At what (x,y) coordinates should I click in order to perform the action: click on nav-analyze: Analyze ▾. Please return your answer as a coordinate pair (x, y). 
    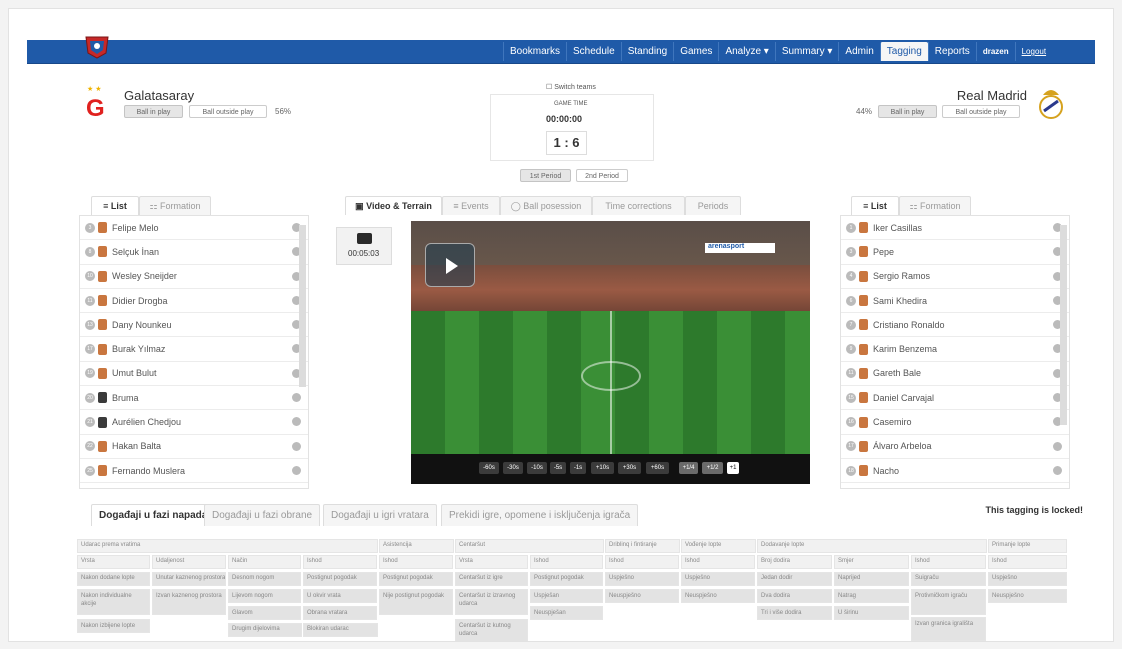
    Looking at the image, I should click on (746, 51).